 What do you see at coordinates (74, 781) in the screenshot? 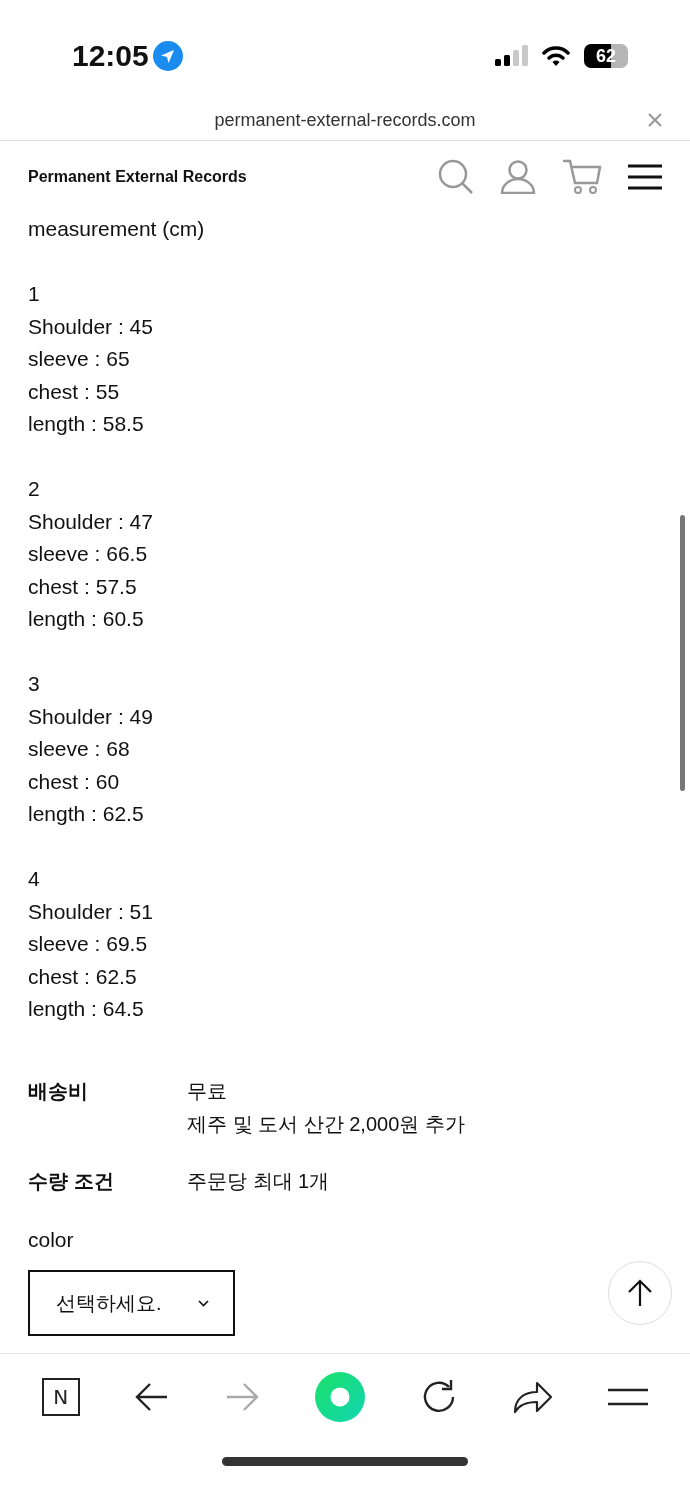
I see `measurement-line: chest : 60` at bounding box center [74, 781].